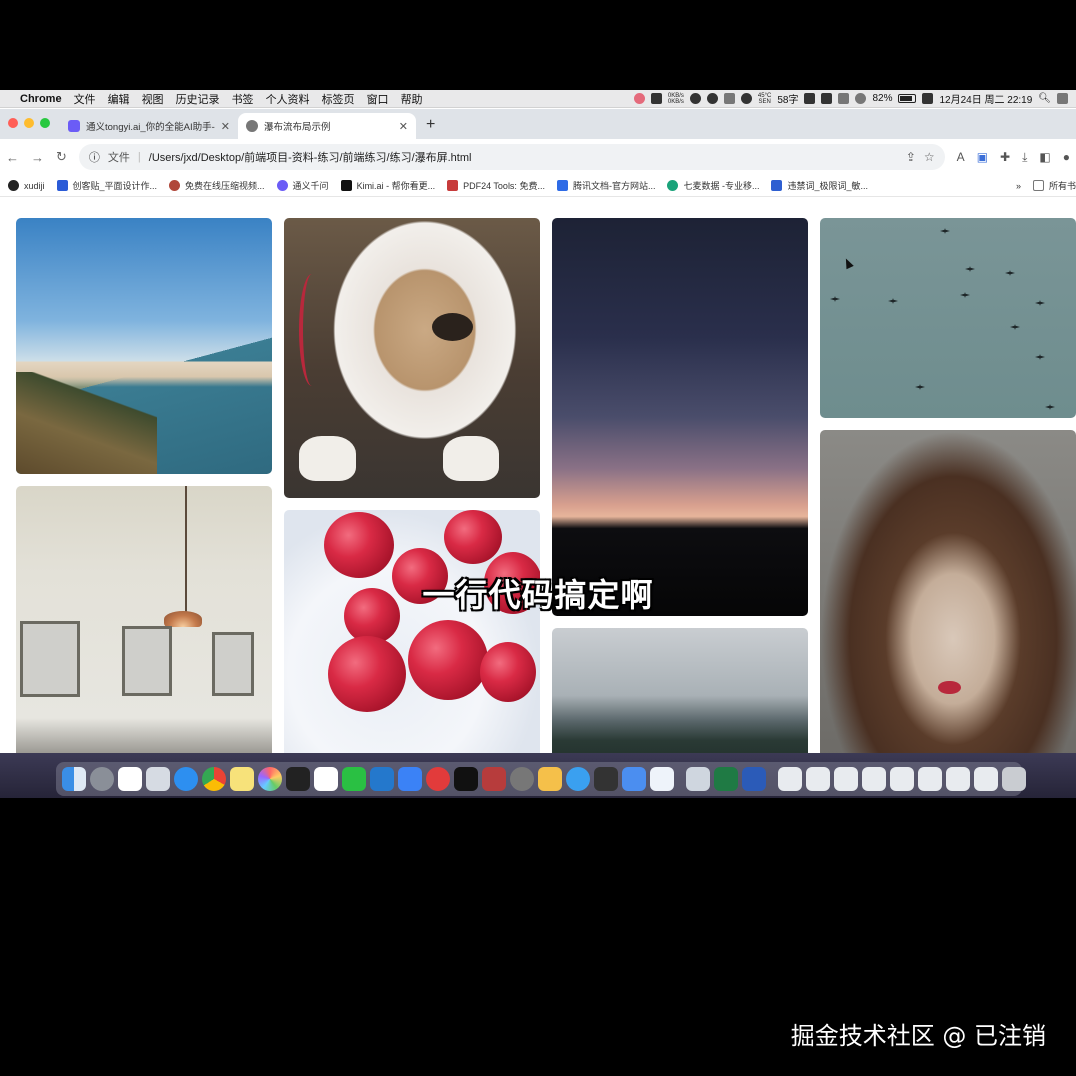  I want to click on grid-icon, so click(827, 98).